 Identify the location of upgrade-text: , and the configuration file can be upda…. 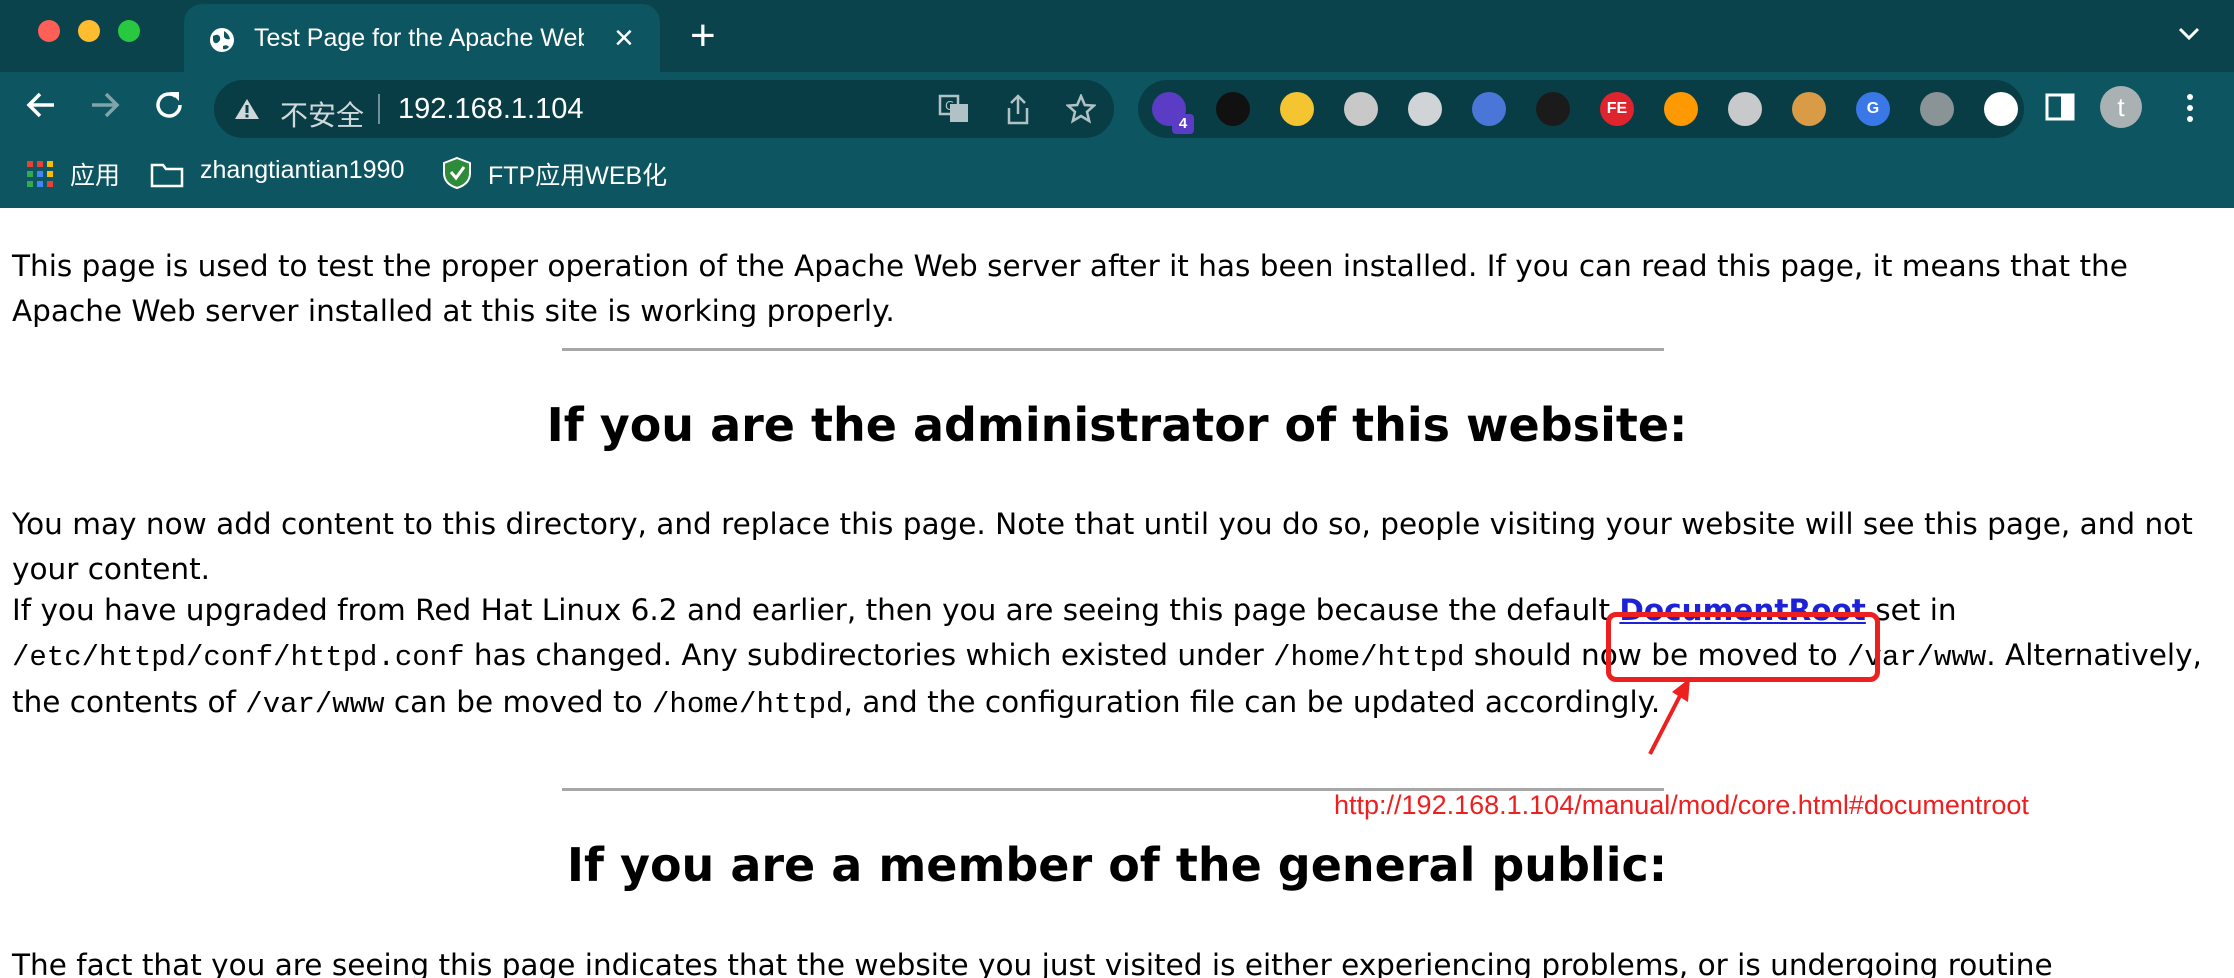
(1252, 702).